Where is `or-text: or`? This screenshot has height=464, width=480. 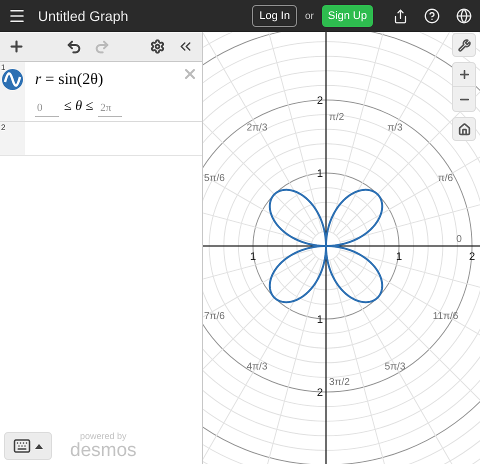
or-text: or is located at coordinates (309, 17).